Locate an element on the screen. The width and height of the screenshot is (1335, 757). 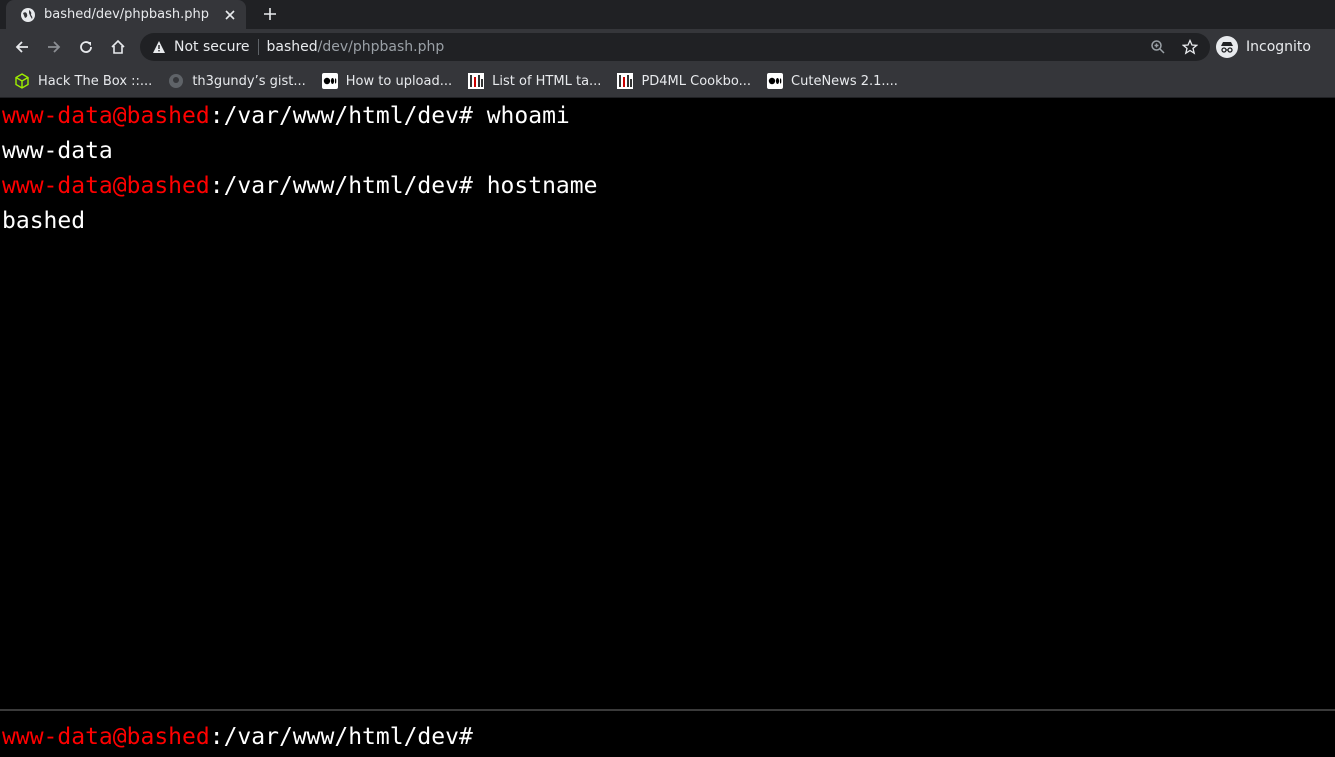
reload-icon is located at coordinates (86, 47).